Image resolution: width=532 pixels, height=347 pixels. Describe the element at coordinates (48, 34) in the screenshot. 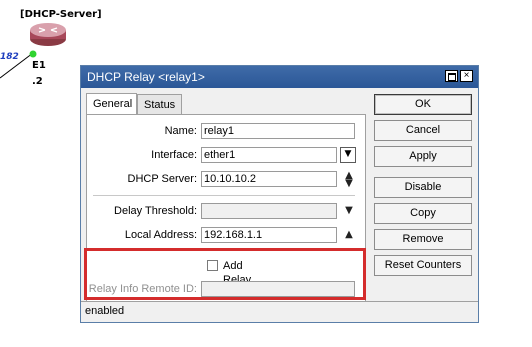

I see `router-icon` at that location.